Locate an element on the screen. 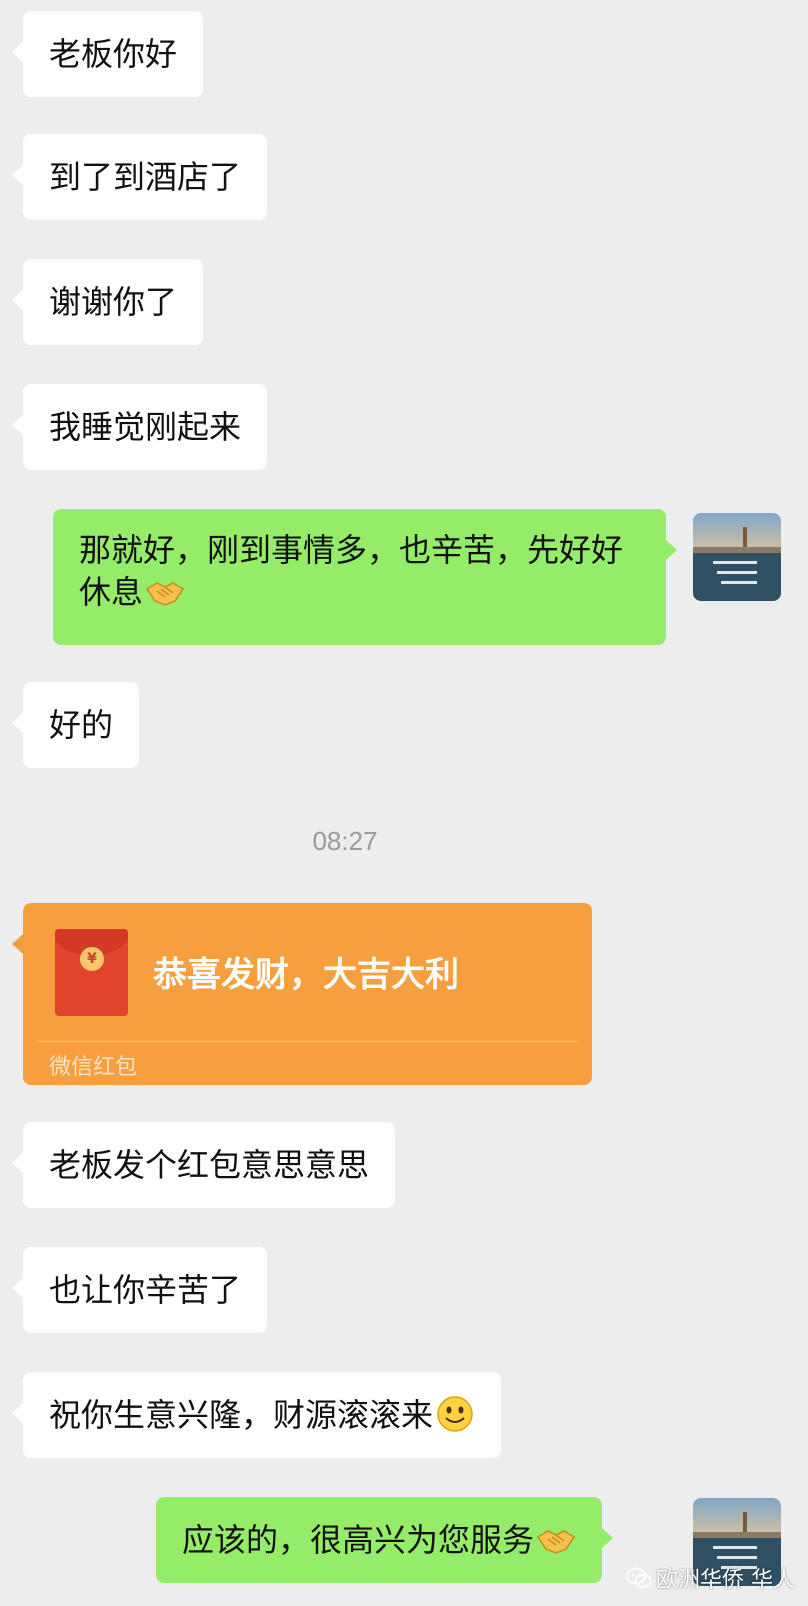 The image size is (808, 1606). account-watermark: 欧洲华侨 华人 is located at coordinates (710, 1578).